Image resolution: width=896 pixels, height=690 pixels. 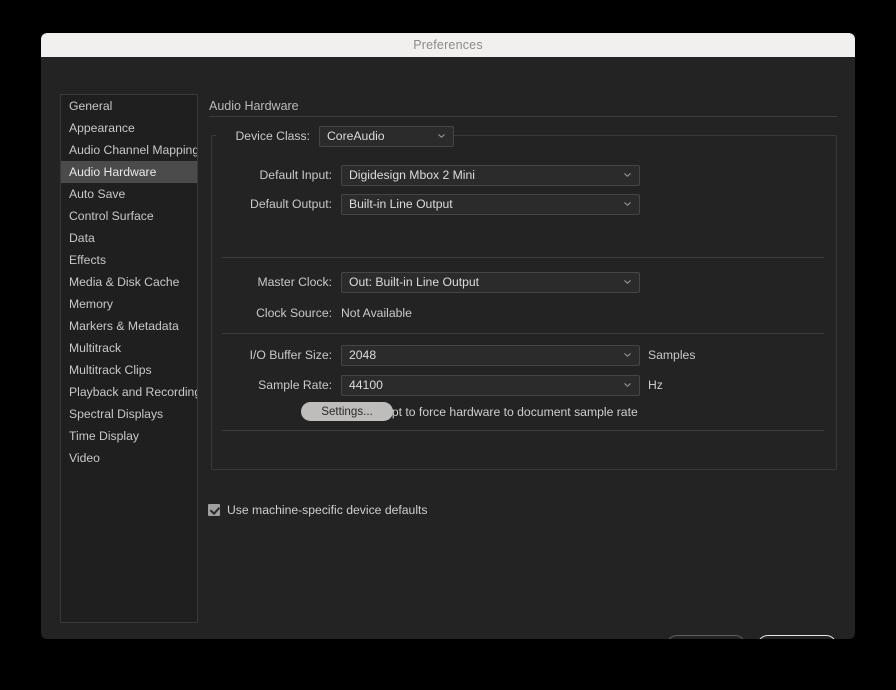 What do you see at coordinates (129, 392) in the screenshot?
I see `sidebar-item-playback-and-recording: Playback and Recording` at bounding box center [129, 392].